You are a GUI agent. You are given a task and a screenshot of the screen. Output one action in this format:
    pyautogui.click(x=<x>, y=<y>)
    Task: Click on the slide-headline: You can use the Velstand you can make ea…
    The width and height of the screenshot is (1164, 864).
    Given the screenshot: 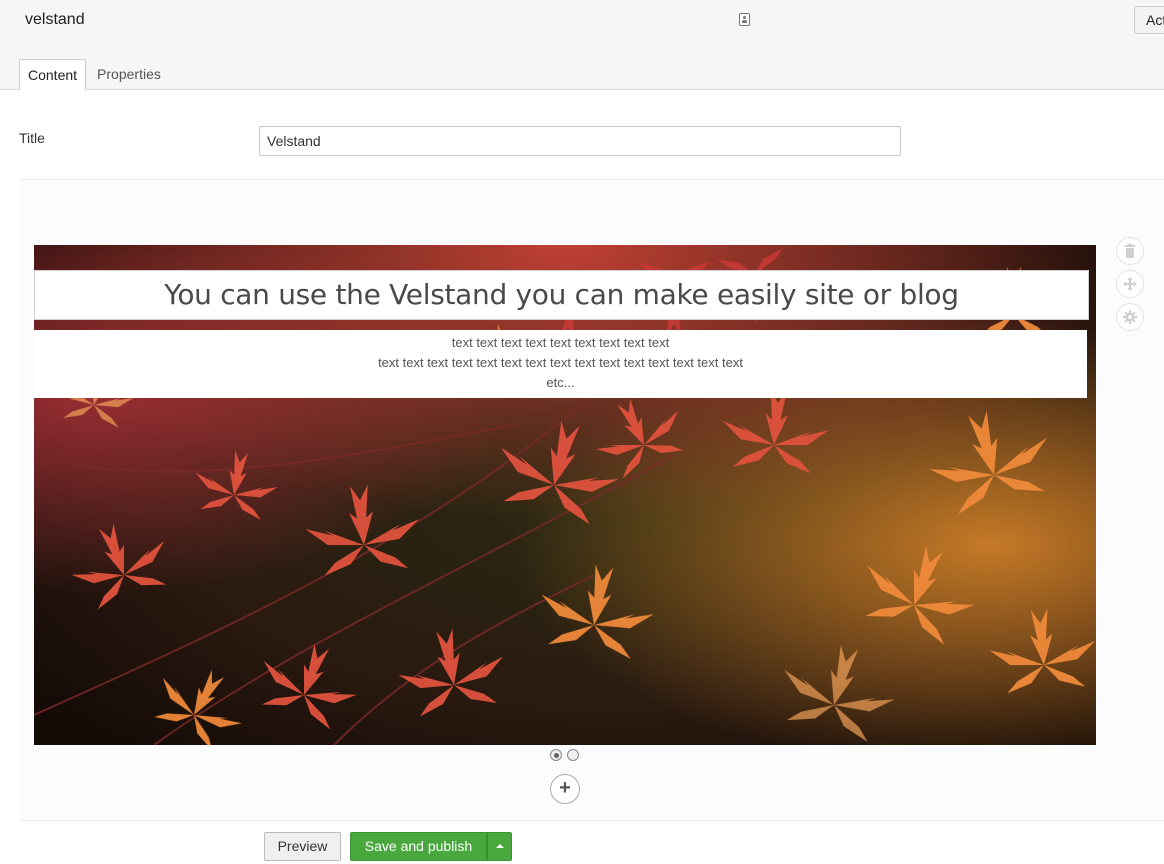 What is the action you would take?
    pyautogui.click(x=561, y=295)
    